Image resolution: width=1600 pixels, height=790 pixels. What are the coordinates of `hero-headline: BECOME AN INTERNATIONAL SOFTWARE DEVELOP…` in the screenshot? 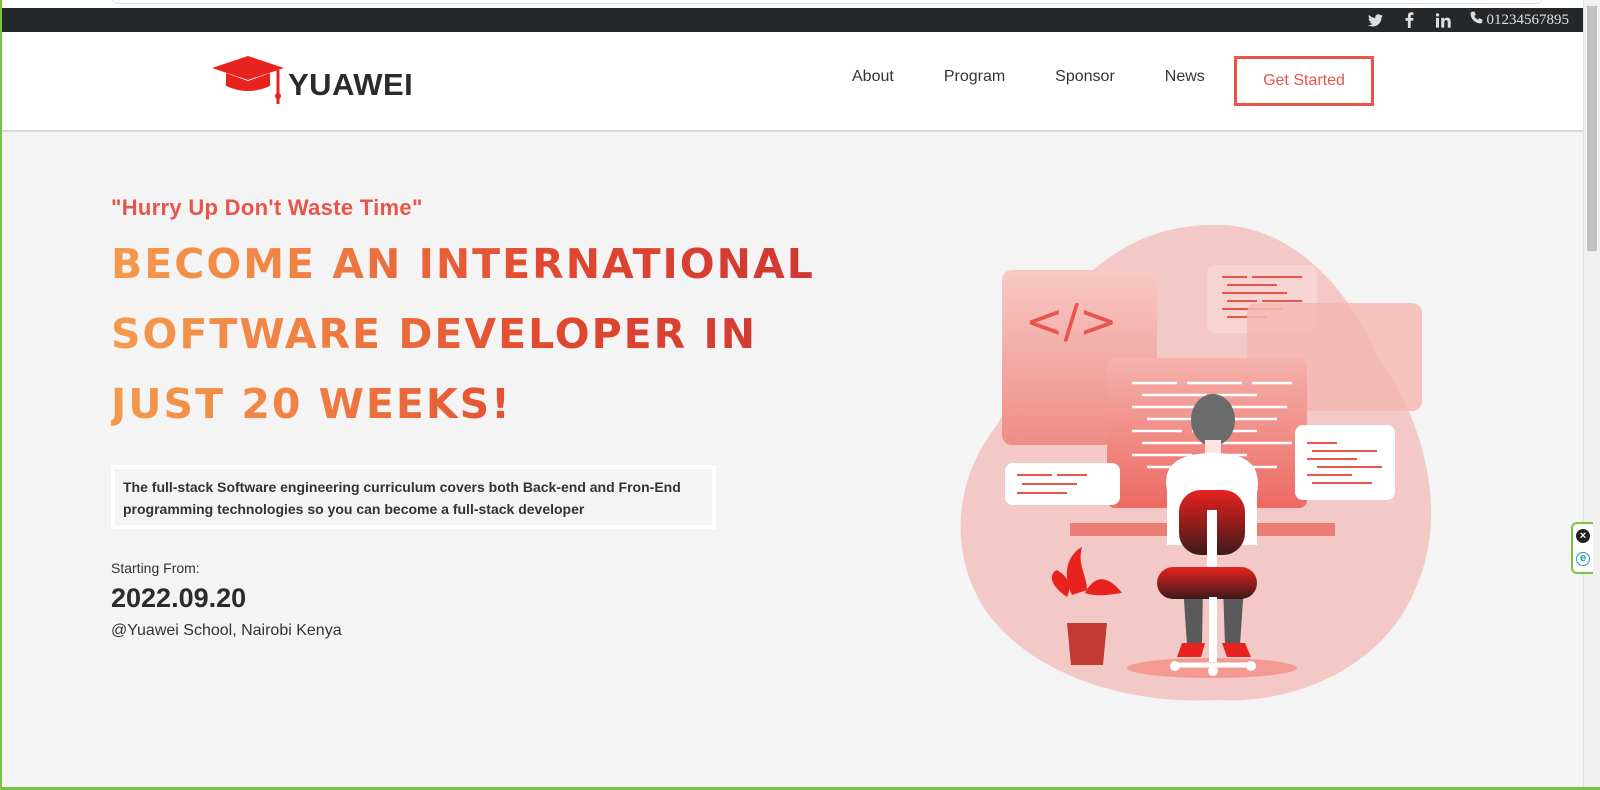 It's located at (501, 334).